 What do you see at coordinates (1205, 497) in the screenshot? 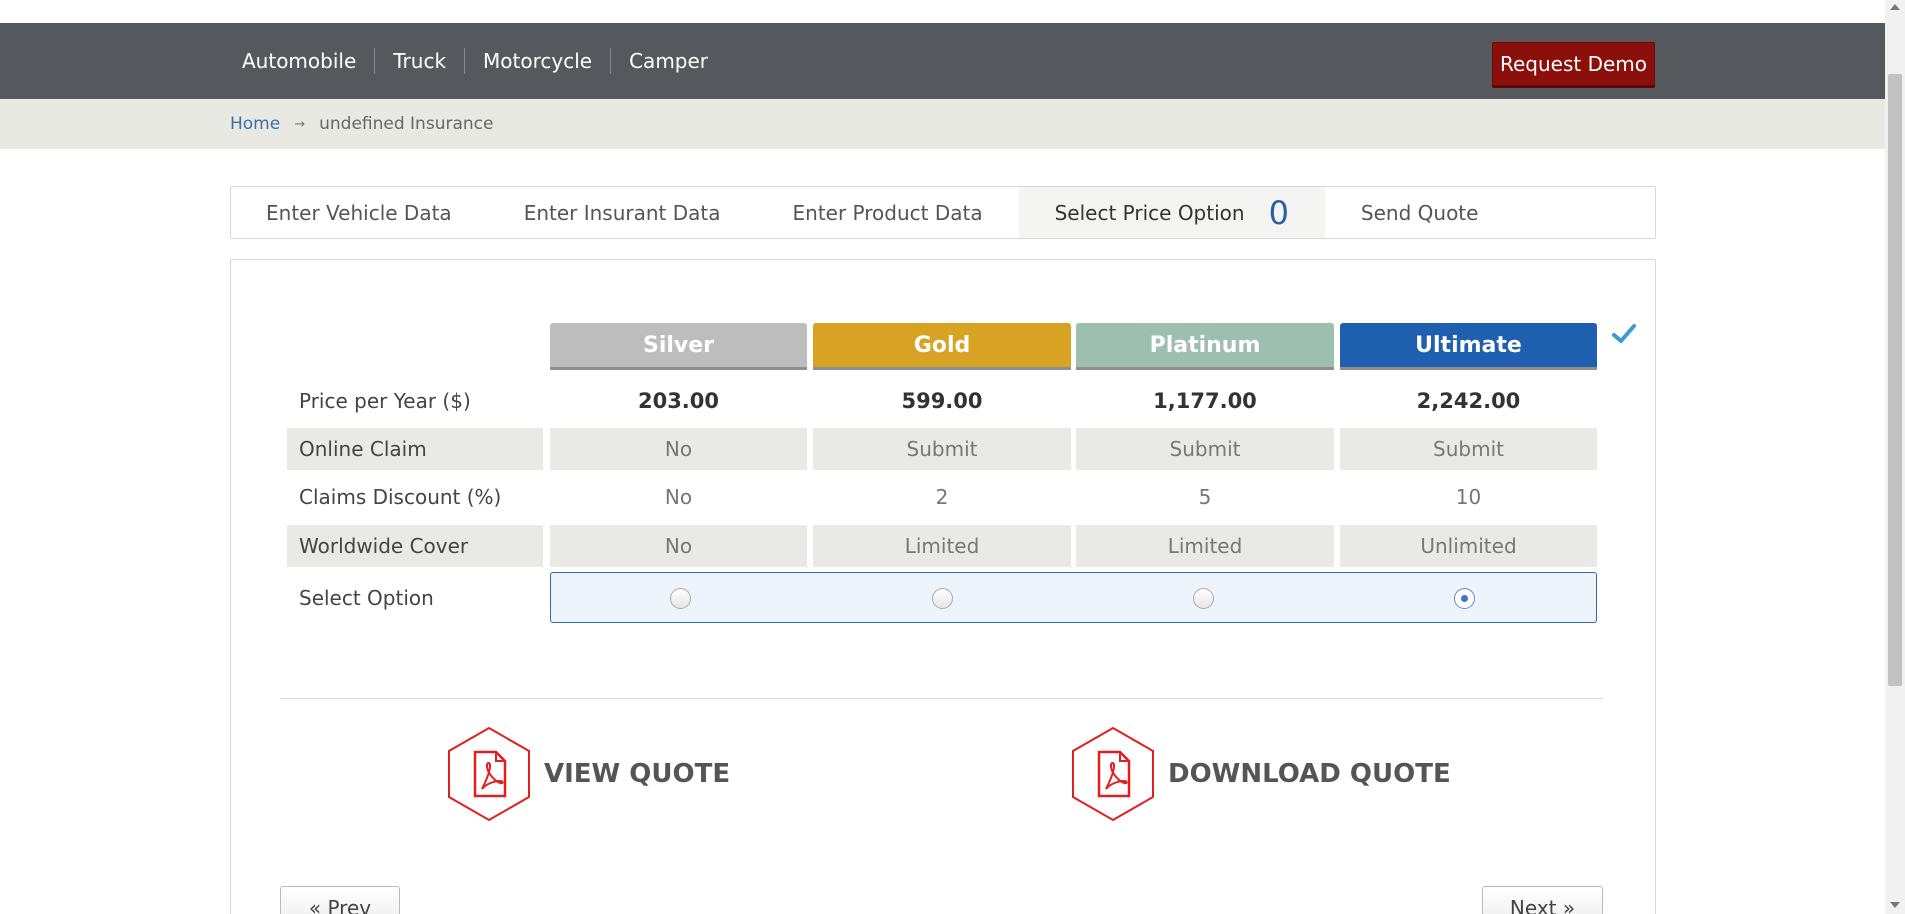
I see `claims-discount-platinum: 5` at bounding box center [1205, 497].